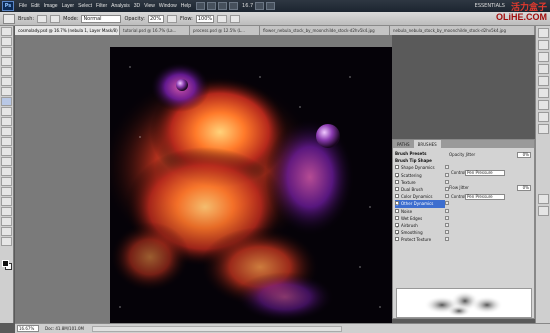  I want to click on menu-view: View, so click(149, 6).